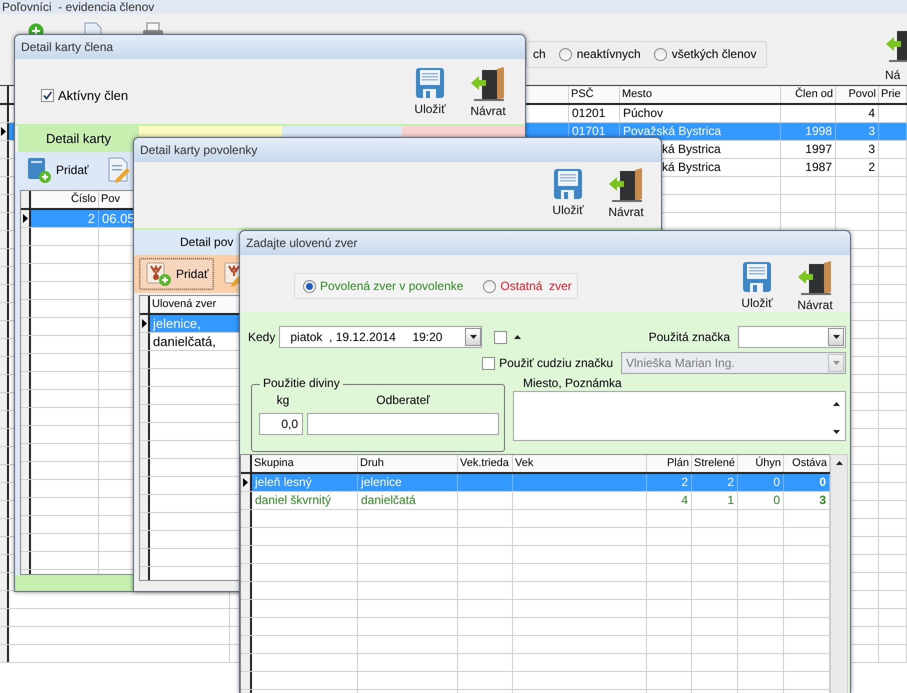  What do you see at coordinates (408, 463) in the screenshot?
I see `column-header: Druh` at bounding box center [408, 463].